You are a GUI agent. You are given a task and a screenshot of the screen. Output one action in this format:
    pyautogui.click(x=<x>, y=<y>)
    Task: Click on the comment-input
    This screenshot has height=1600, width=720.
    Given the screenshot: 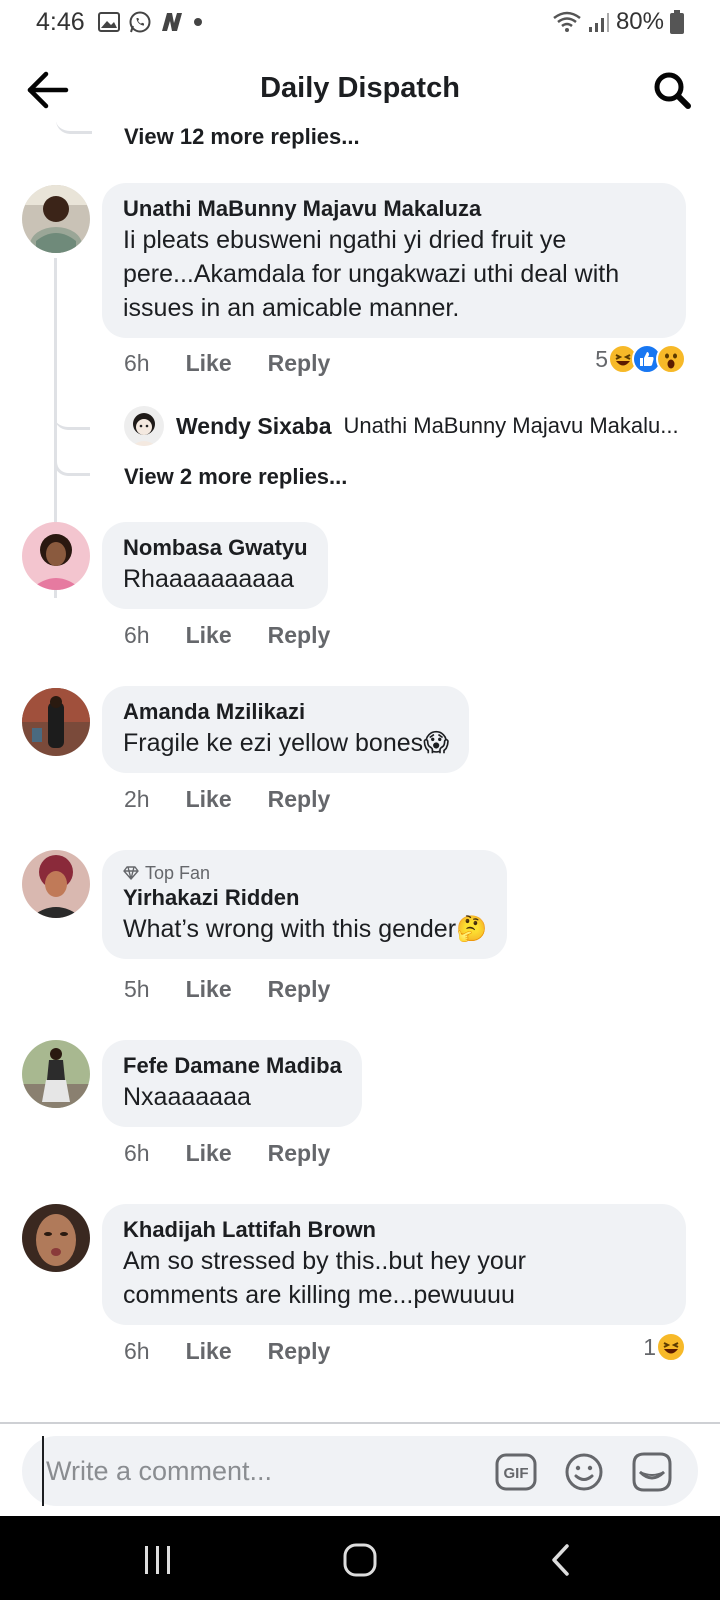 What is the action you would take?
    pyautogui.click(x=272, y=1471)
    